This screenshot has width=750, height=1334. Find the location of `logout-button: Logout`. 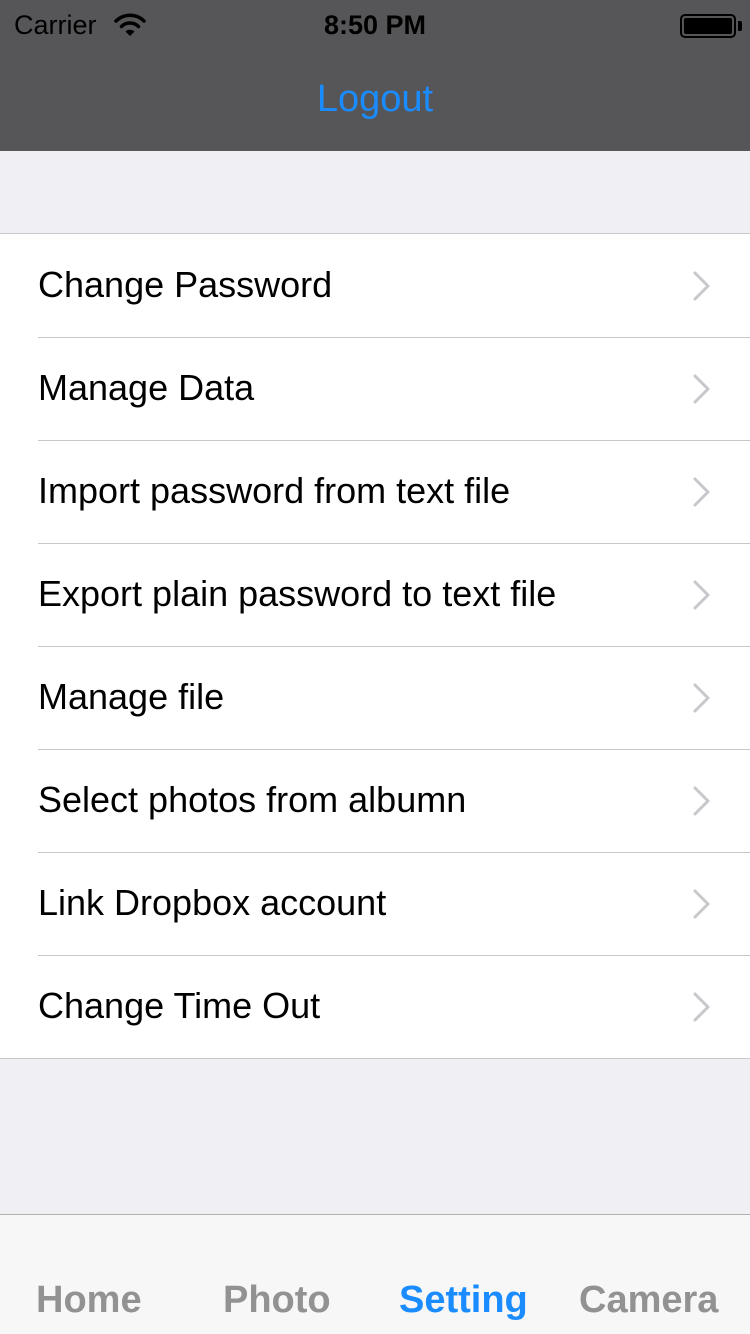

logout-button: Logout is located at coordinates (375, 99).